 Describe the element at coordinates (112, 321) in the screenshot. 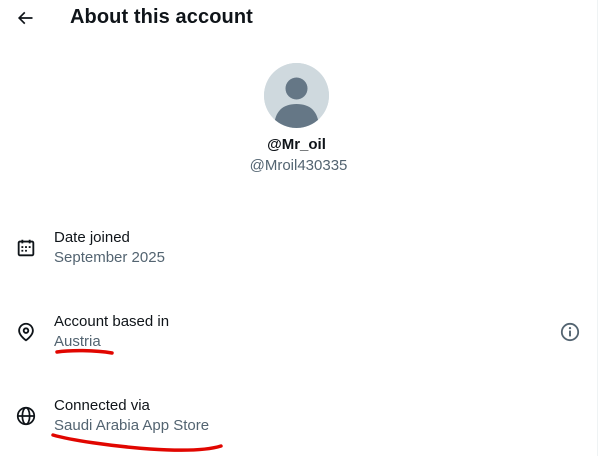

I see `account-based-in-label: Account based in` at that location.